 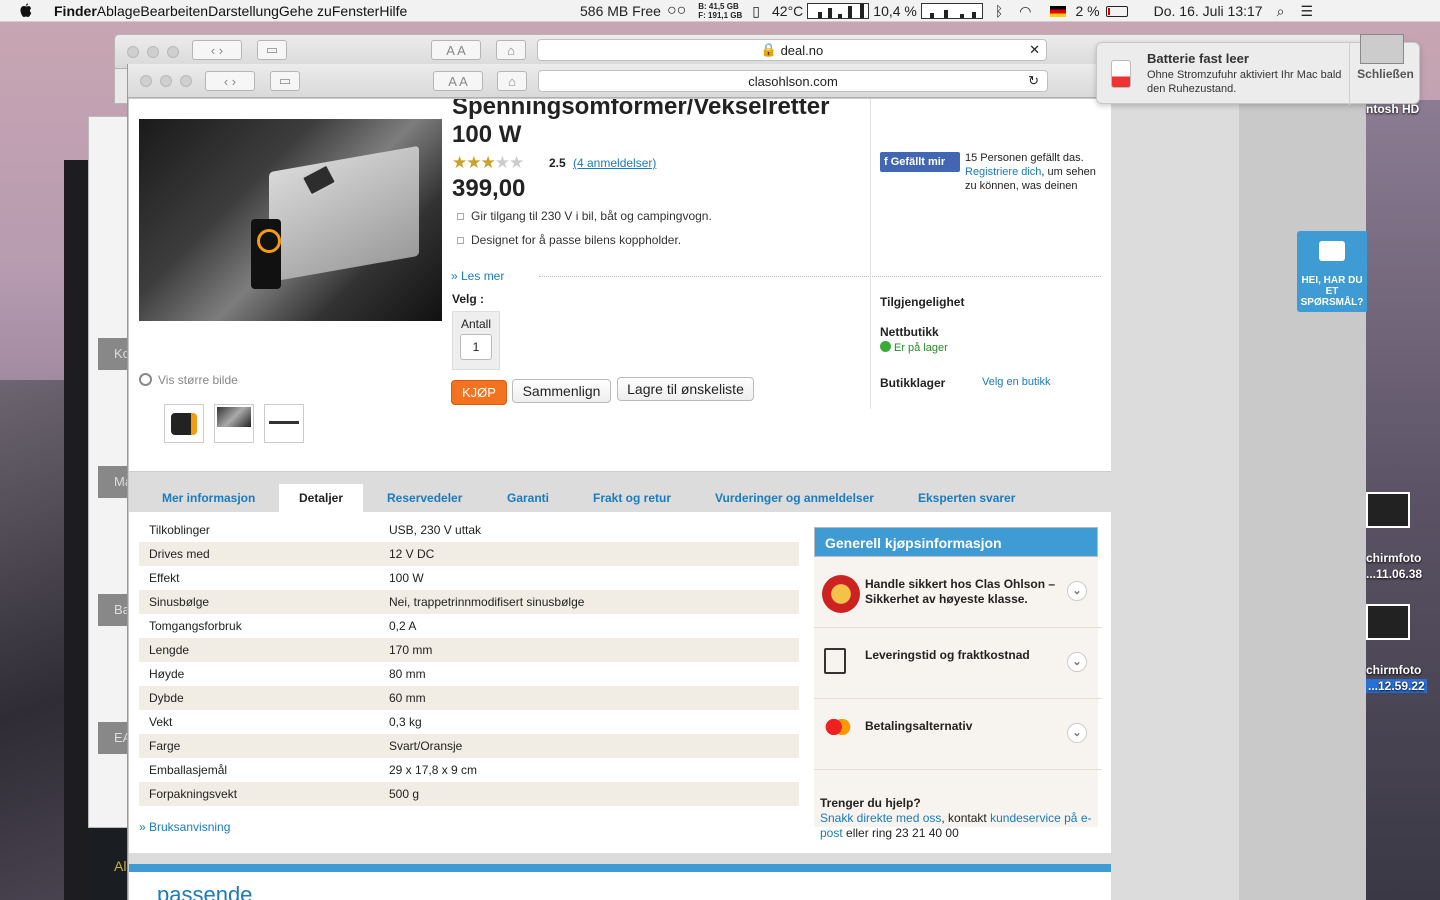 I want to click on disk-b: B: 41,5 GB, so click(x=718, y=6).